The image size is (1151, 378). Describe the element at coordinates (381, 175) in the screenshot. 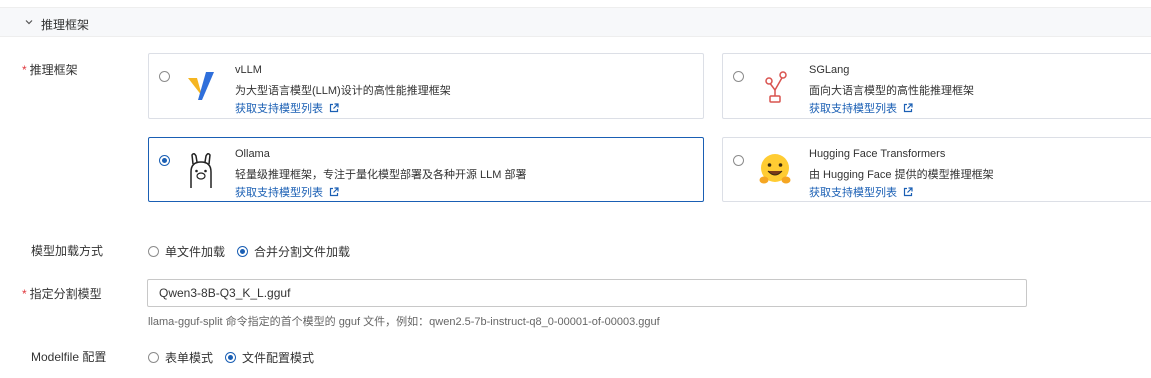

I see `framework-description: 轻量级推理框架，专注于量化模型部署及各种开源 LLM 部署` at that location.